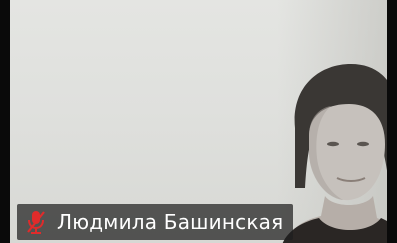 The height and width of the screenshot is (243, 397). What do you see at coordinates (392, 121) in the screenshot?
I see `video-frame-right-edge` at bounding box center [392, 121].